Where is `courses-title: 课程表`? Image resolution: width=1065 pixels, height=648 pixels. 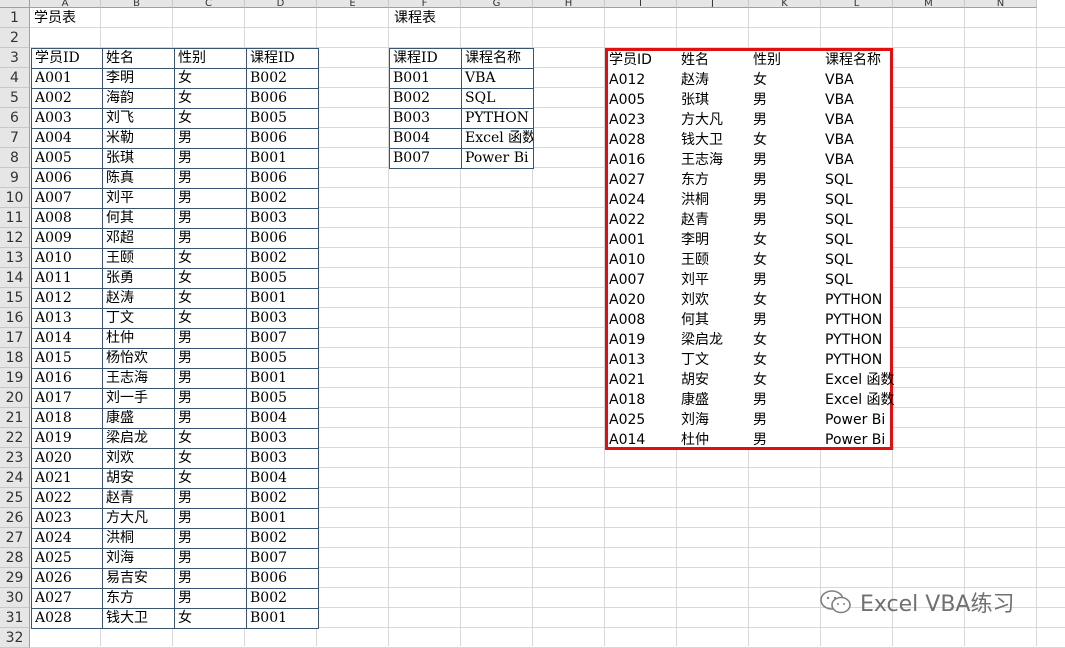
courses-title: 课程表 is located at coordinates (413, 18).